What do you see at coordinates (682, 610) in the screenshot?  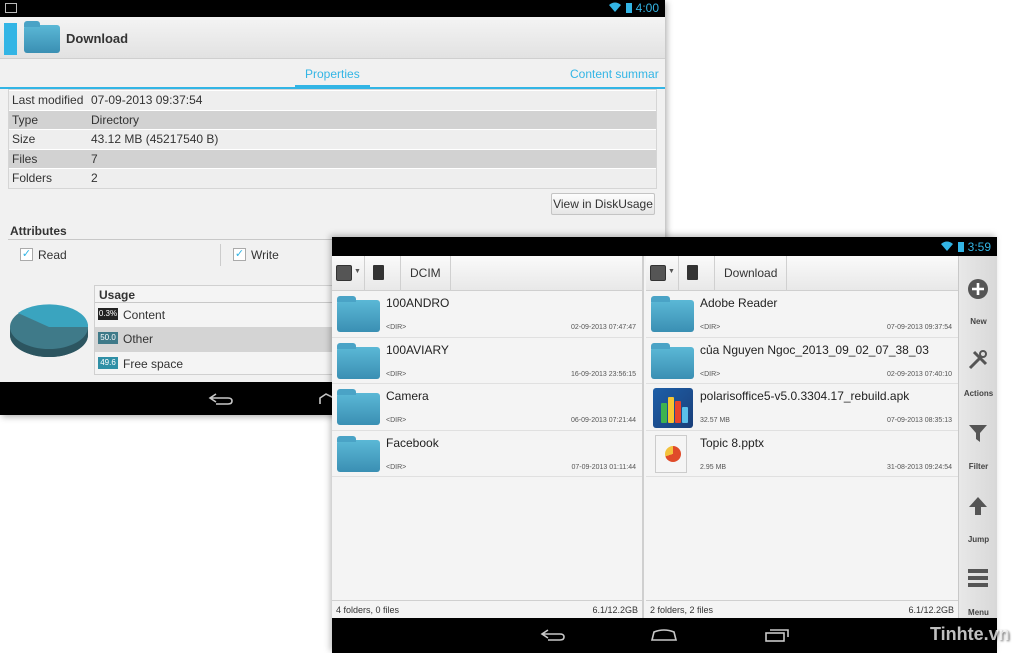 I see `item-count: 2 folders, 2 files` at bounding box center [682, 610].